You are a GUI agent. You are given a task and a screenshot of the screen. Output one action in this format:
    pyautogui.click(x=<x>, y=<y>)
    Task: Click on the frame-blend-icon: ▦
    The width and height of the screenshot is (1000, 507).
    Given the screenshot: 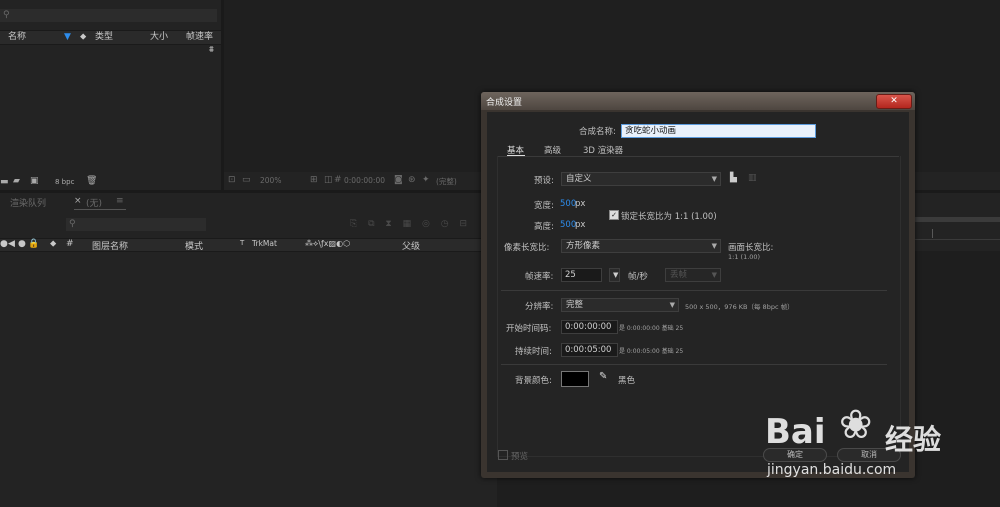 What is the action you would take?
    pyautogui.click(x=407, y=224)
    